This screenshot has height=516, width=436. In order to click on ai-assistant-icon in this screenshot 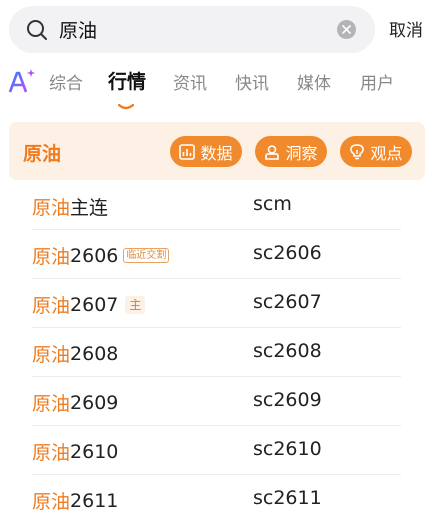, I will do `click(22, 81)`.